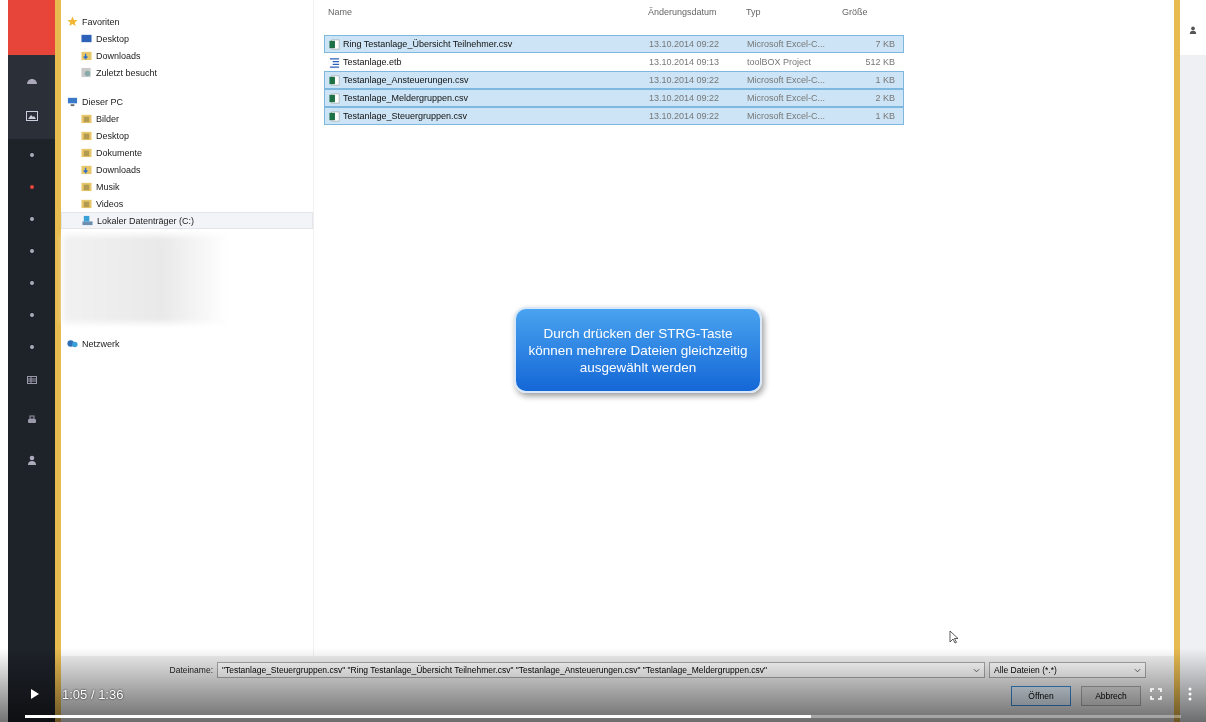 This screenshot has height=722, width=1206. Describe the element at coordinates (614, 116) in the screenshot. I see `file-row: Testanlage_Steuergruppen.csv 13.10.2014 09:22 Microsoft Excel-C... 1 KB` at that location.